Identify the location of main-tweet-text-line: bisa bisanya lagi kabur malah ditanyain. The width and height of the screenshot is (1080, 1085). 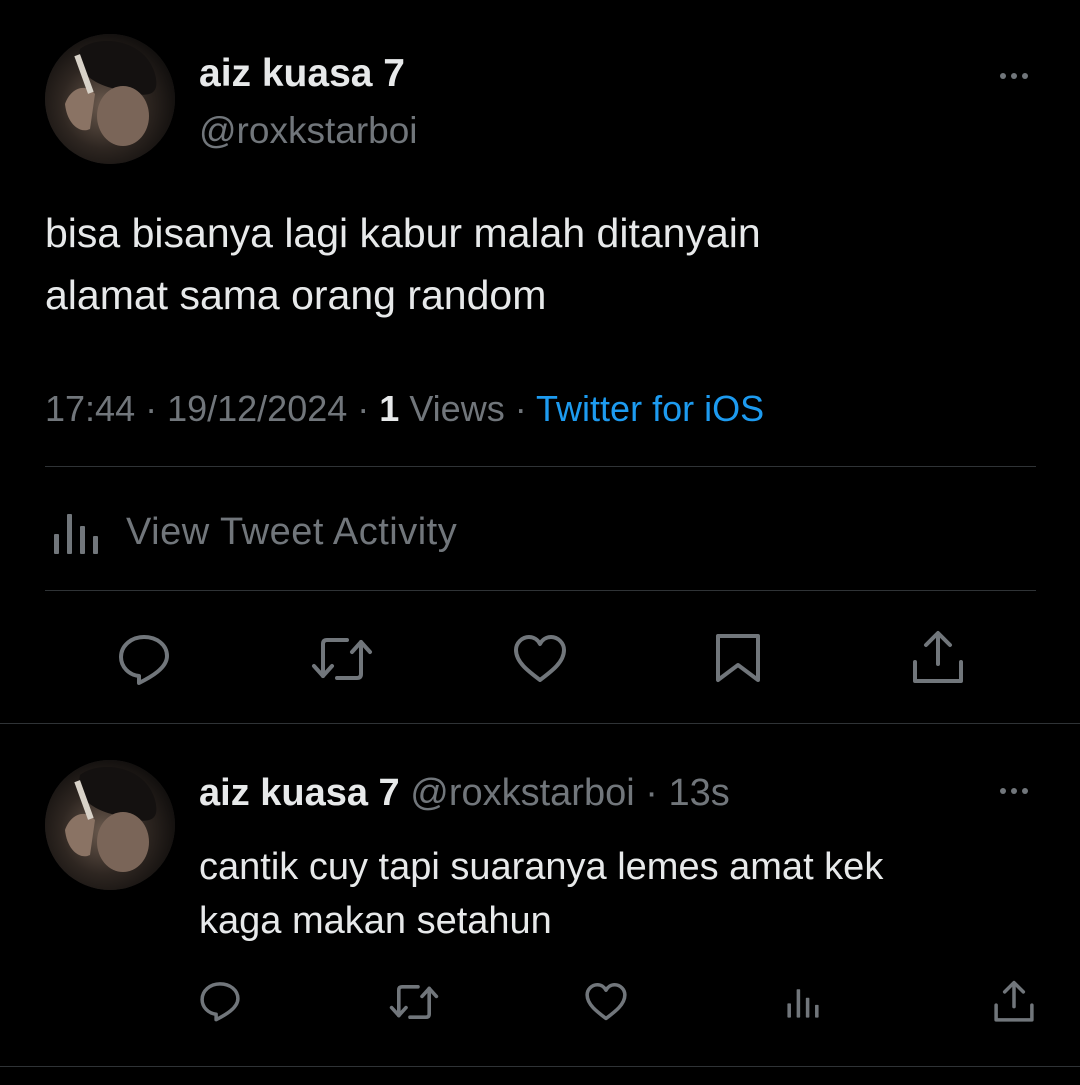
(403, 233).